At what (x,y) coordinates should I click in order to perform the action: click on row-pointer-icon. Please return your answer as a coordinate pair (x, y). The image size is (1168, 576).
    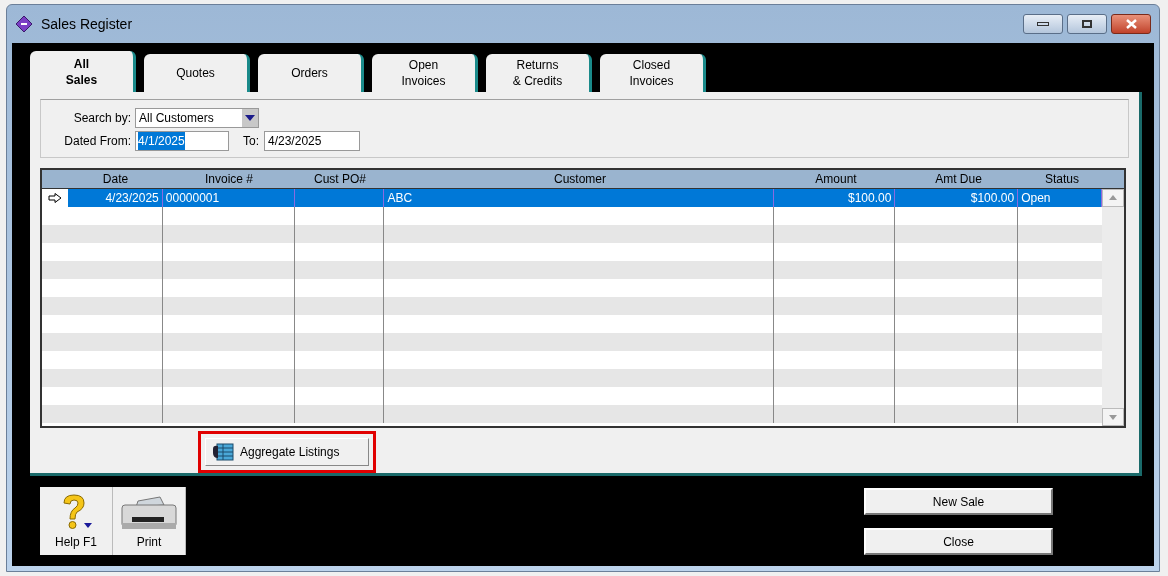
    Looking at the image, I should click on (54, 197).